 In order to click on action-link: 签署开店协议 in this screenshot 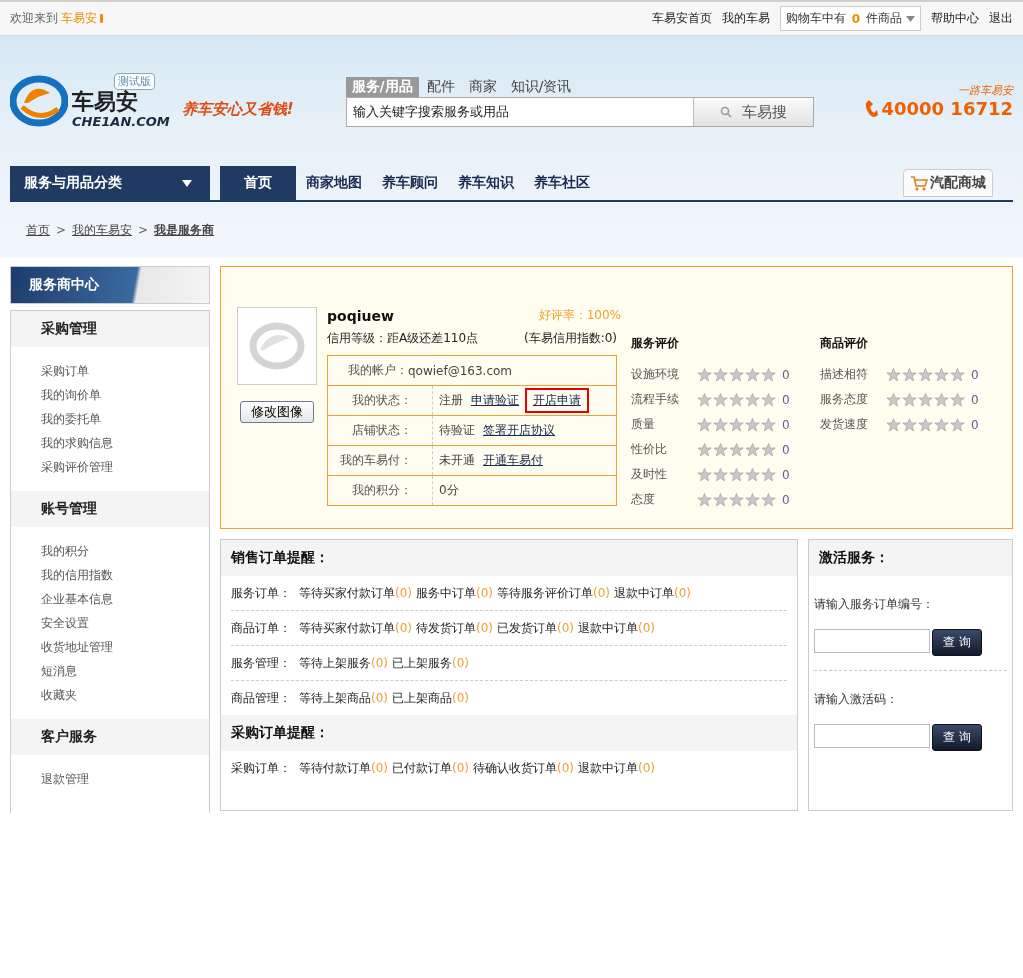, I will do `click(519, 430)`.